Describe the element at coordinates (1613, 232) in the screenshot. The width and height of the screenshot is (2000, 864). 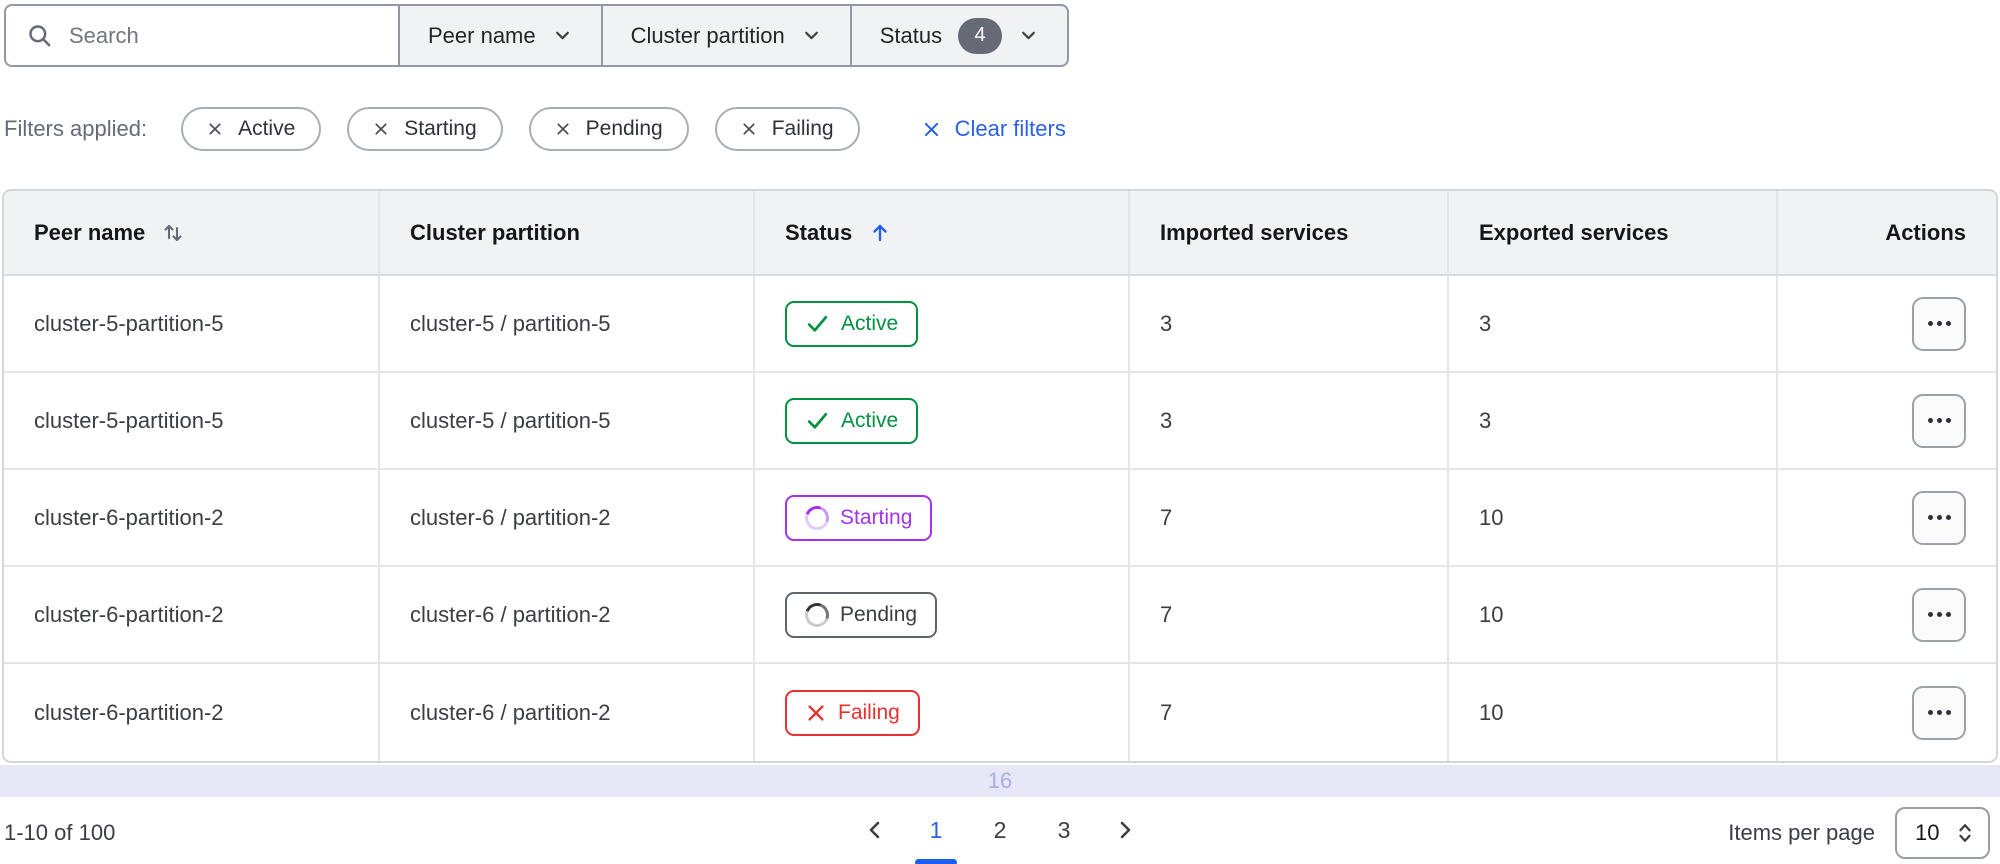
I see `column-header-exported-services: Exported services` at that location.